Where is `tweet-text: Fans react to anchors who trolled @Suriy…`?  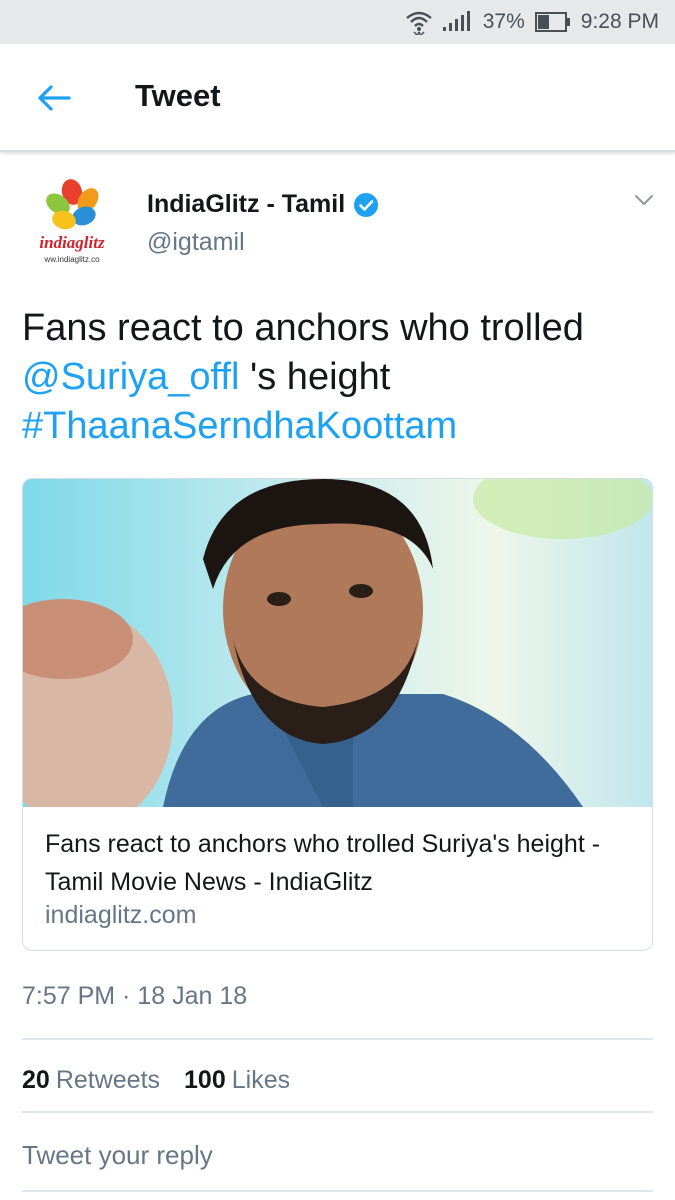 tweet-text: Fans react to anchors who trolled @Suriy… is located at coordinates (337, 377).